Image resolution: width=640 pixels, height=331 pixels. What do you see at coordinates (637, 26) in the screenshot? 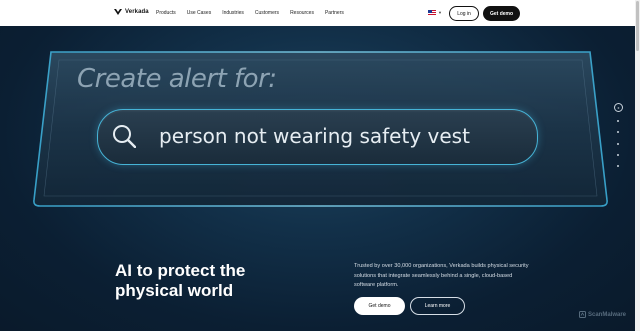
I see `scrollbar-thumb` at bounding box center [637, 26].